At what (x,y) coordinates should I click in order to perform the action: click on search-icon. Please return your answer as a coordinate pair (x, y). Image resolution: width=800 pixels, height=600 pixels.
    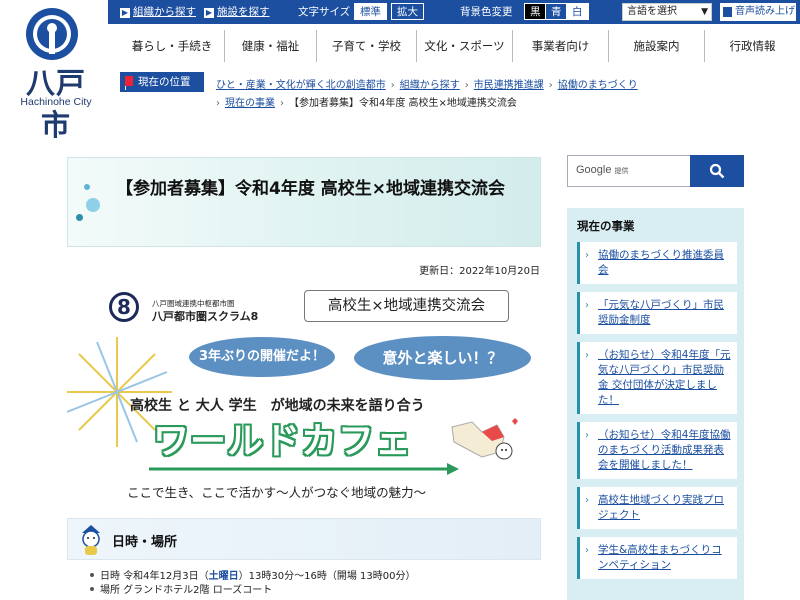
    Looking at the image, I should click on (717, 171).